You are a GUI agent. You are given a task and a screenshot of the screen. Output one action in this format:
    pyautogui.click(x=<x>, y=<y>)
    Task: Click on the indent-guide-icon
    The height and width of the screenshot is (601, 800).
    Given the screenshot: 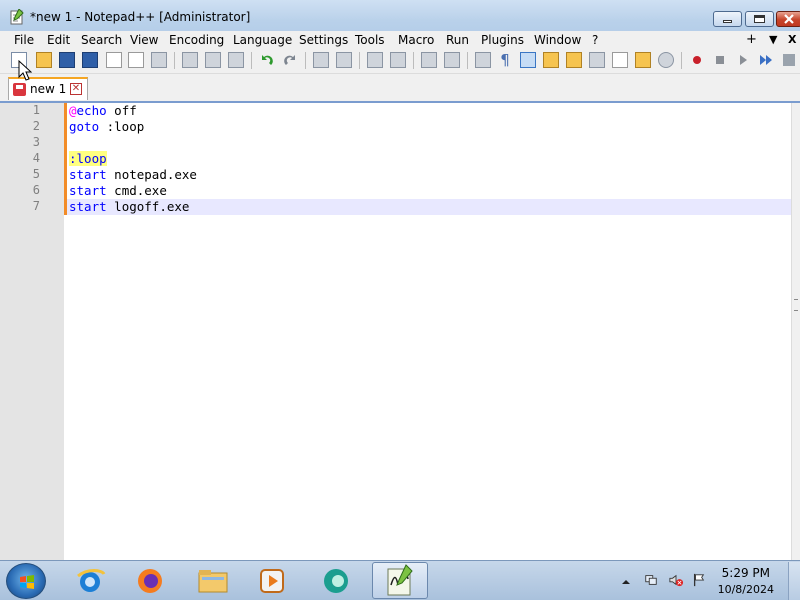 What is the action you would take?
    pyautogui.click(x=528, y=60)
    